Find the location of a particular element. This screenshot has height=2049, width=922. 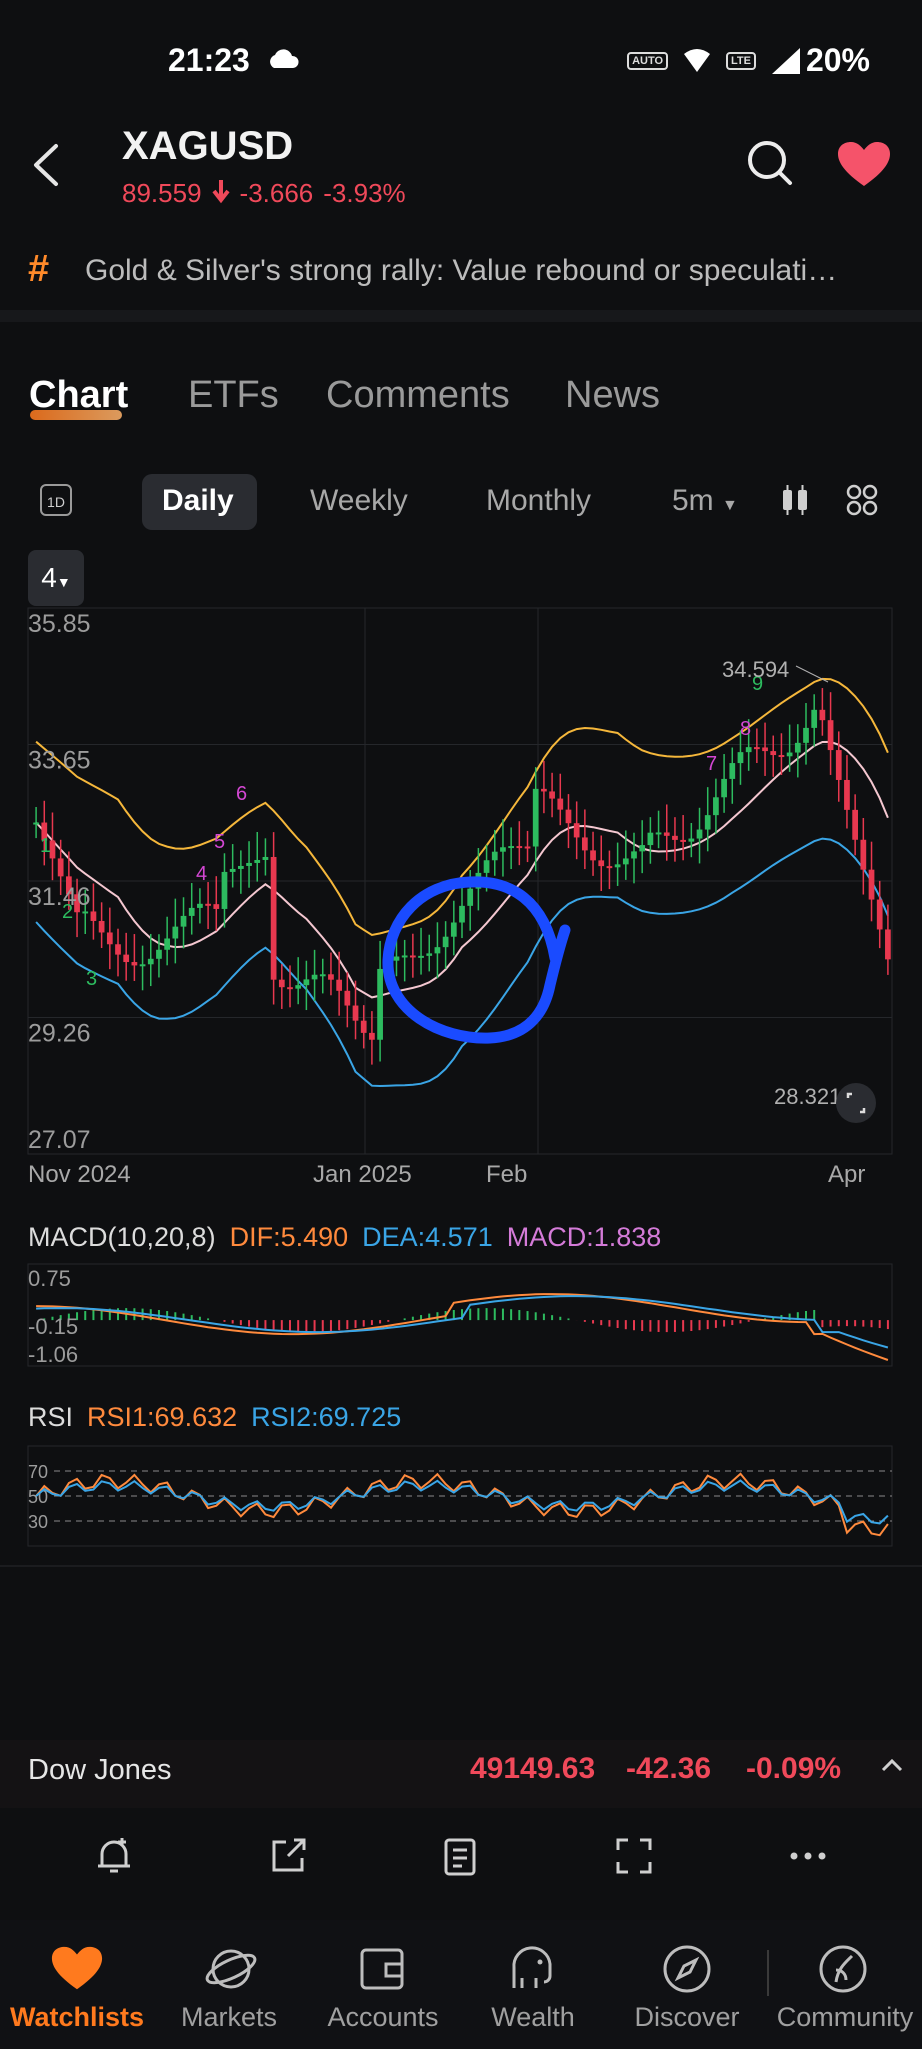

tab-etfs: ETFs is located at coordinates (233, 395).